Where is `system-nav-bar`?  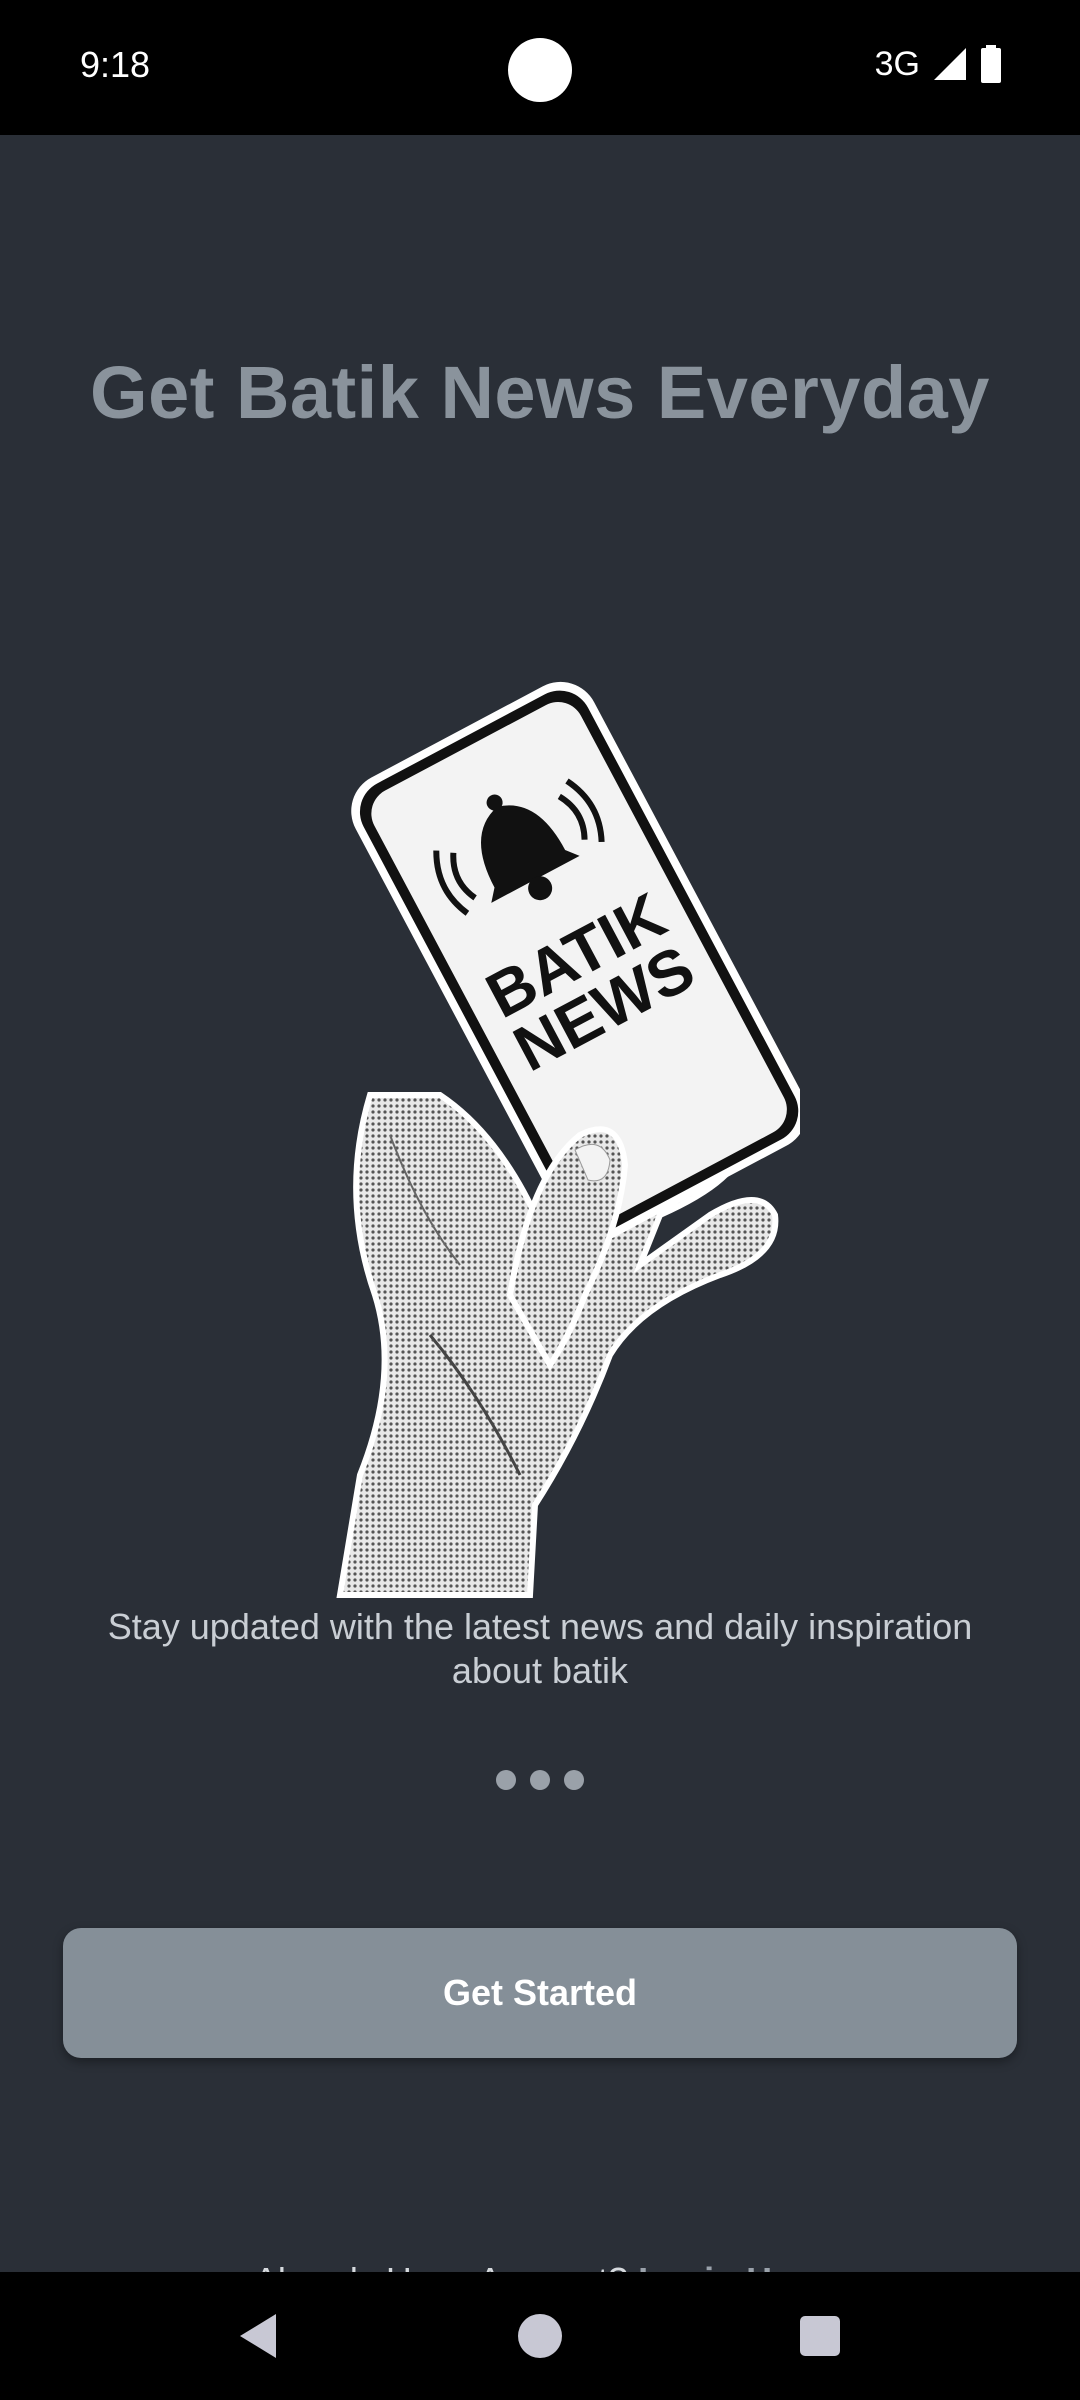 system-nav-bar is located at coordinates (540, 2336).